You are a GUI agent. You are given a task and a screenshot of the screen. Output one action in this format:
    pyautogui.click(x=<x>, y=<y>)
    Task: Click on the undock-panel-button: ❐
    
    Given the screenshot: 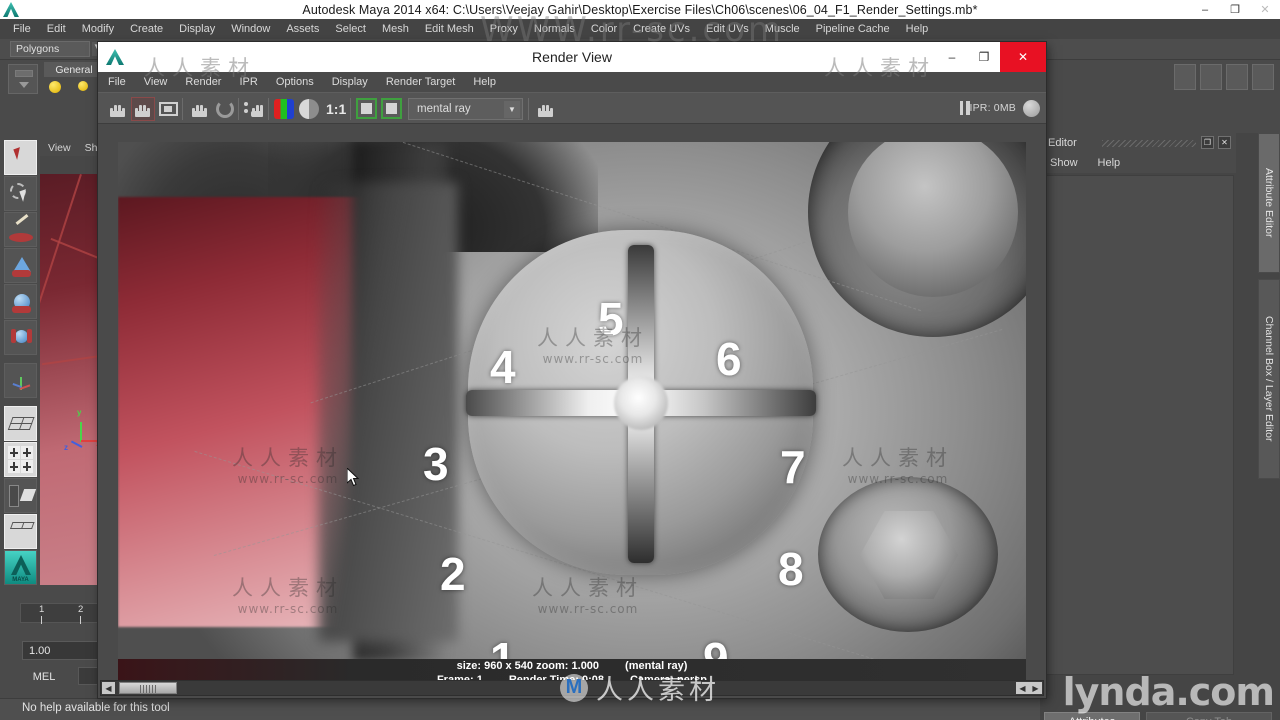 What is the action you would take?
    pyautogui.click(x=1207, y=142)
    